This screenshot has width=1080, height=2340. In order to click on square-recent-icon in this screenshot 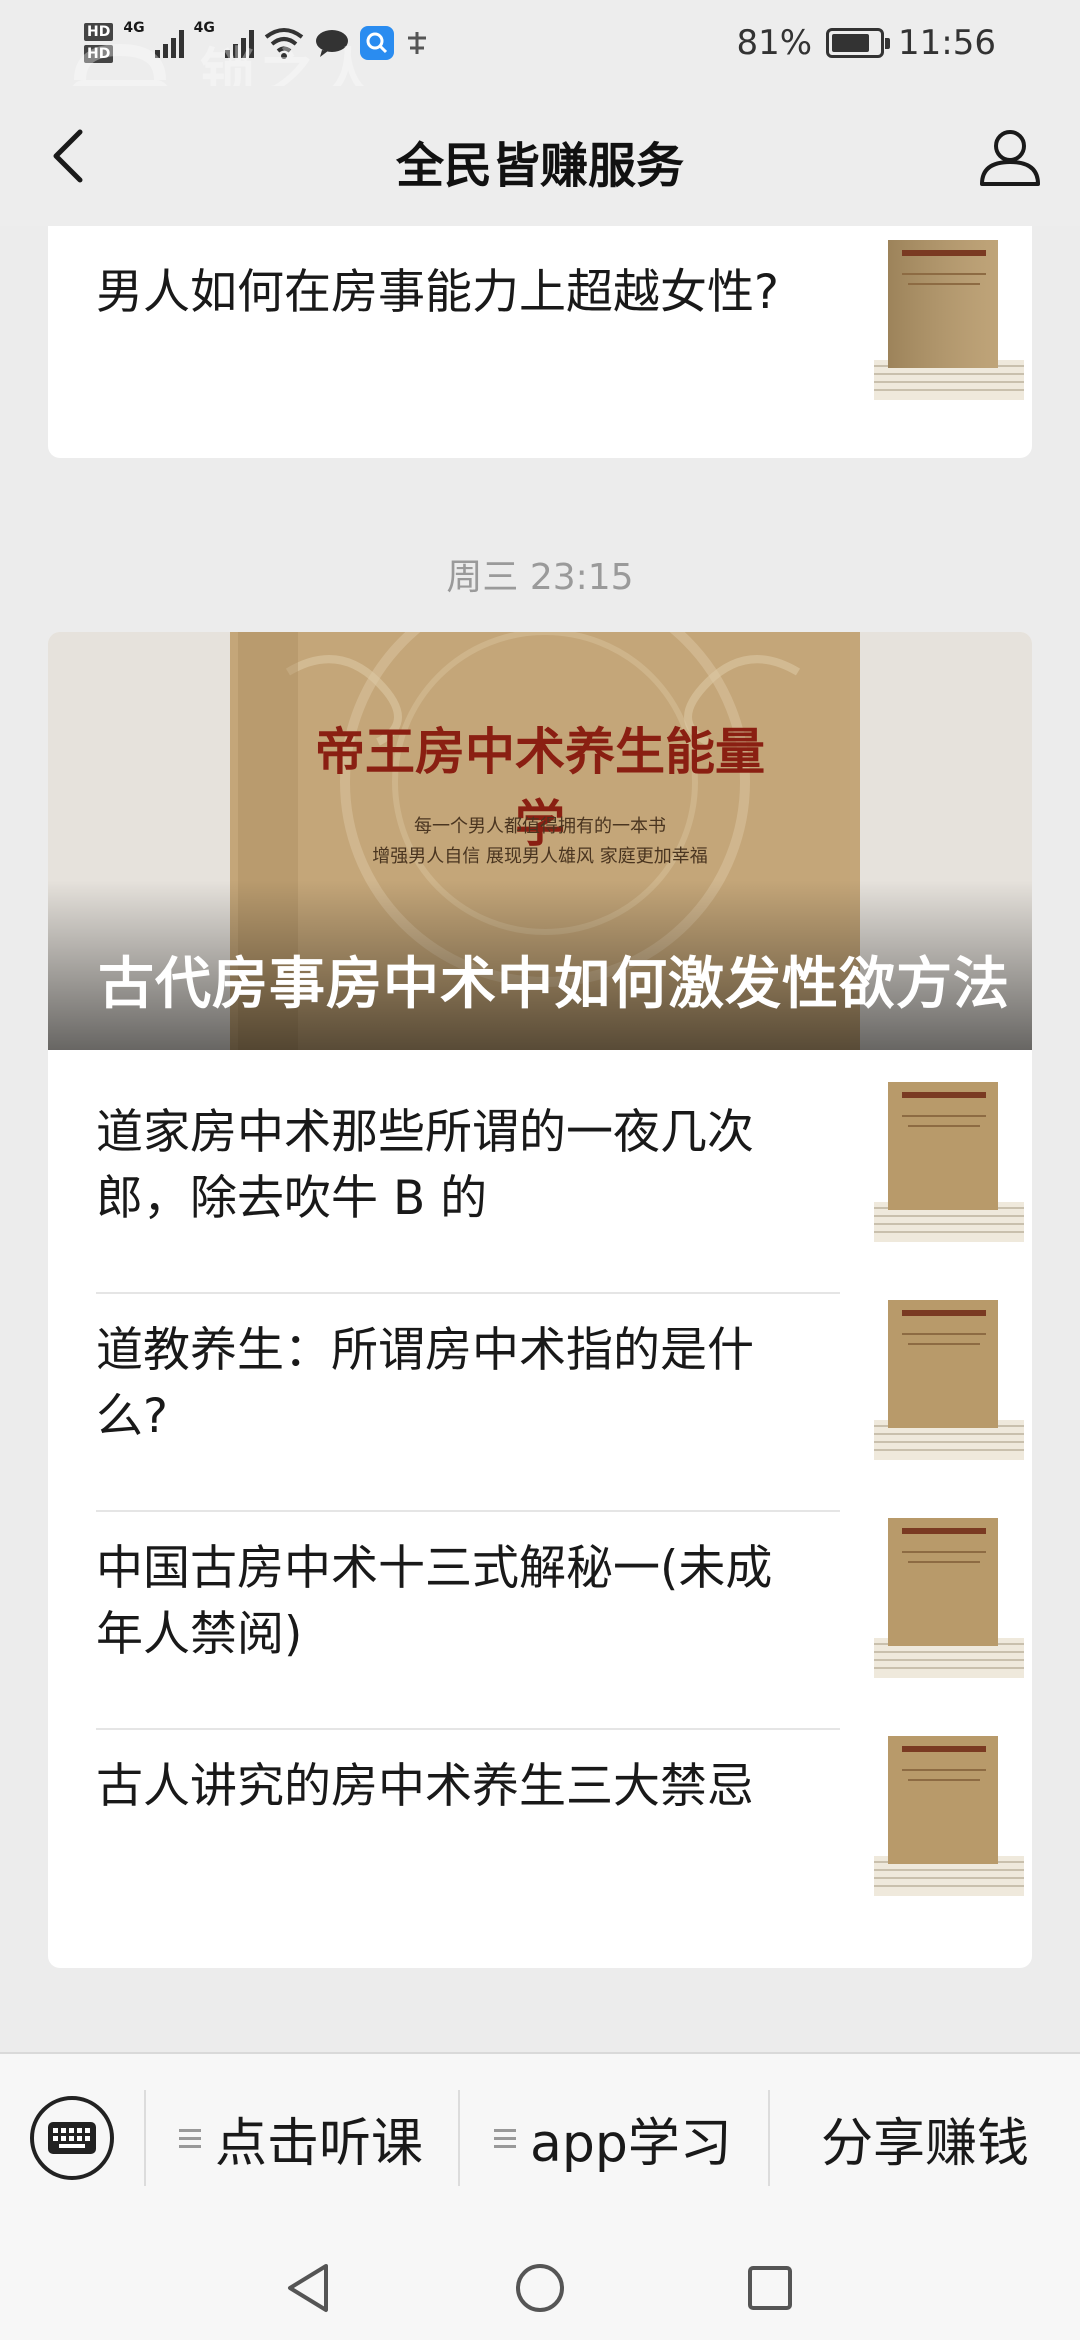, I will do `click(770, 2288)`.